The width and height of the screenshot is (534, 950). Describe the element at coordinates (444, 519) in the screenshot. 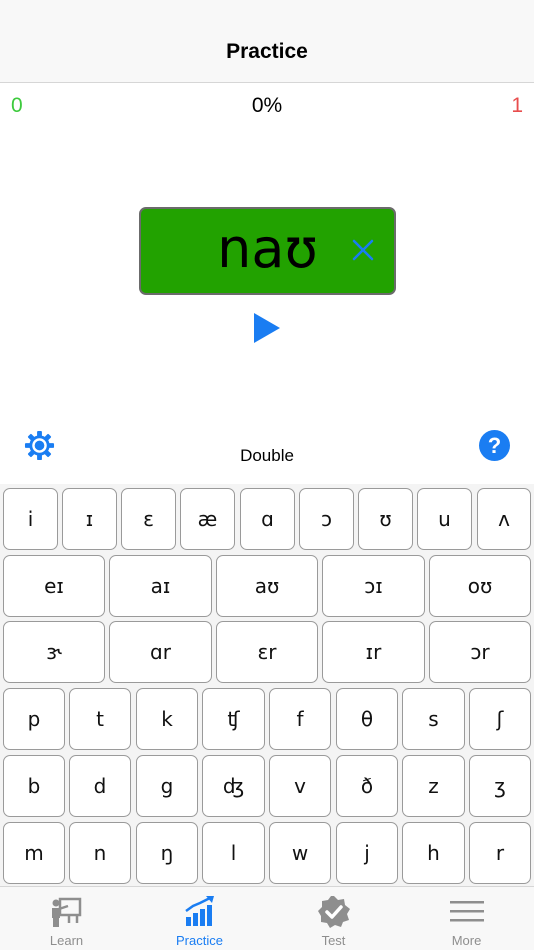

I see `key-u: u` at that location.